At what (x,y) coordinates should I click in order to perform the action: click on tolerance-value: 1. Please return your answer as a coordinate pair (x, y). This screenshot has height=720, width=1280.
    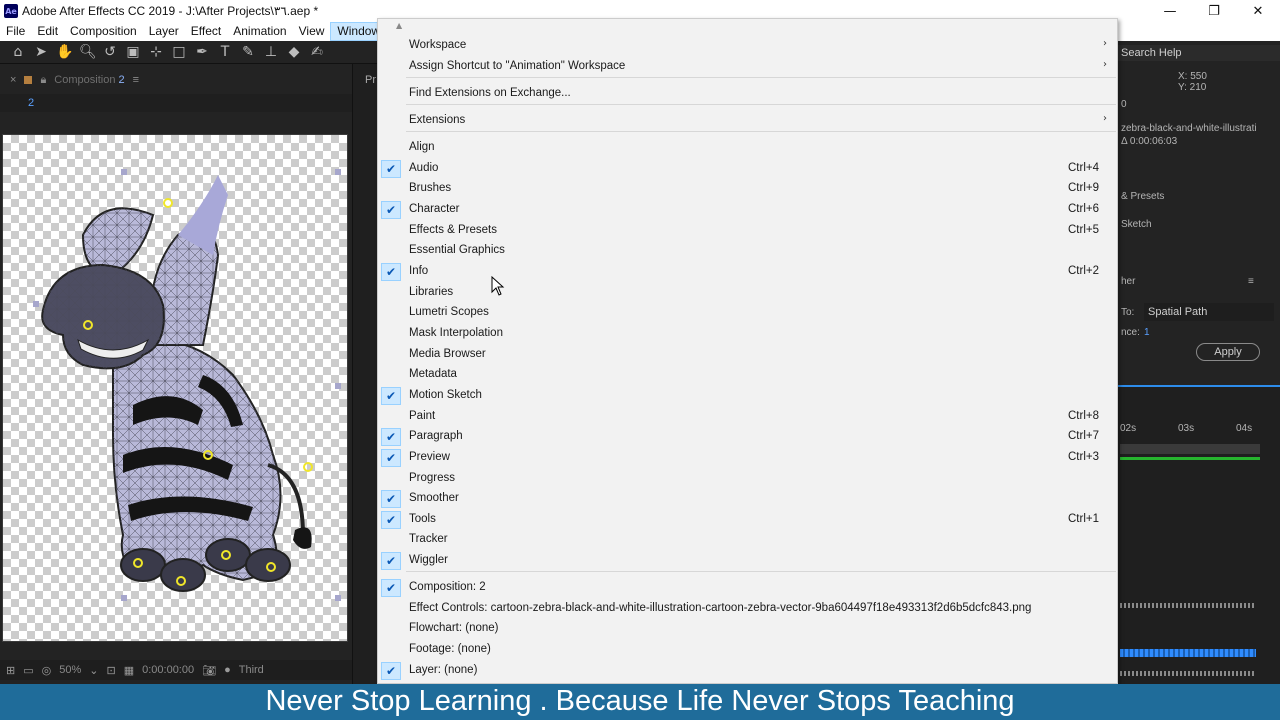
    Looking at the image, I should click on (1147, 332).